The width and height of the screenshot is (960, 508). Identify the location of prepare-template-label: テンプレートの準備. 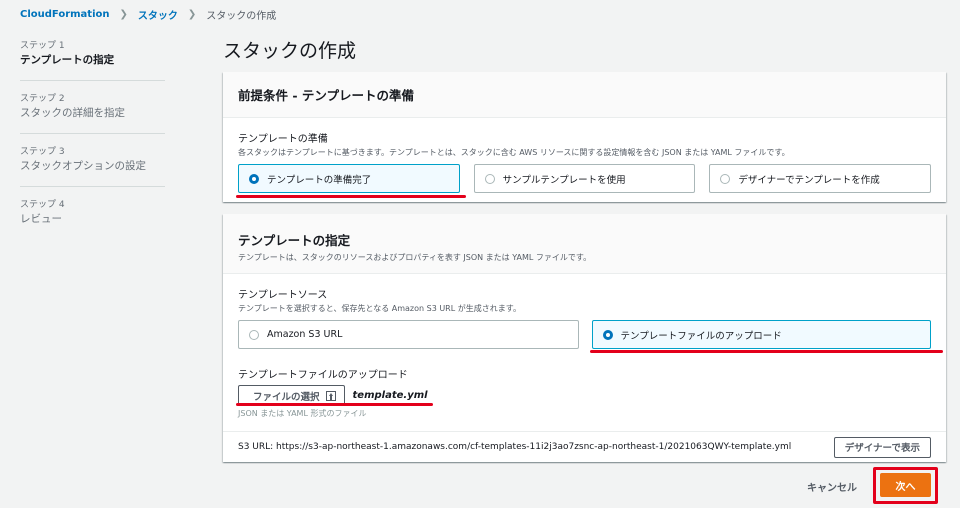
(283, 139).